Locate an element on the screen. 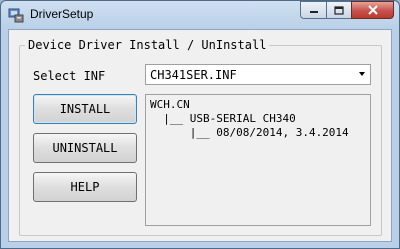 This screenshot has height=249, width=400. dropdown-arrow-icon is located at coordinates (362, 74).